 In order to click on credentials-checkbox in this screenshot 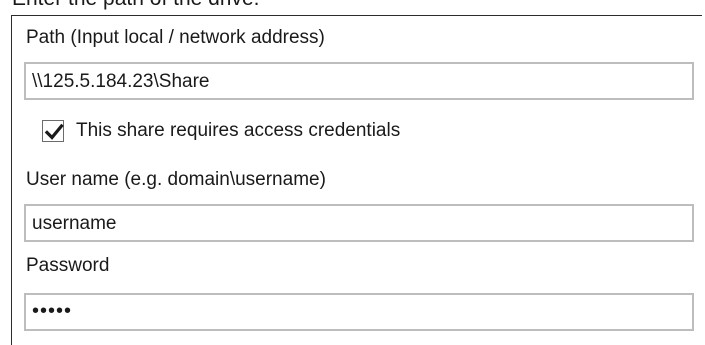, I will do `click(53, 131)`.